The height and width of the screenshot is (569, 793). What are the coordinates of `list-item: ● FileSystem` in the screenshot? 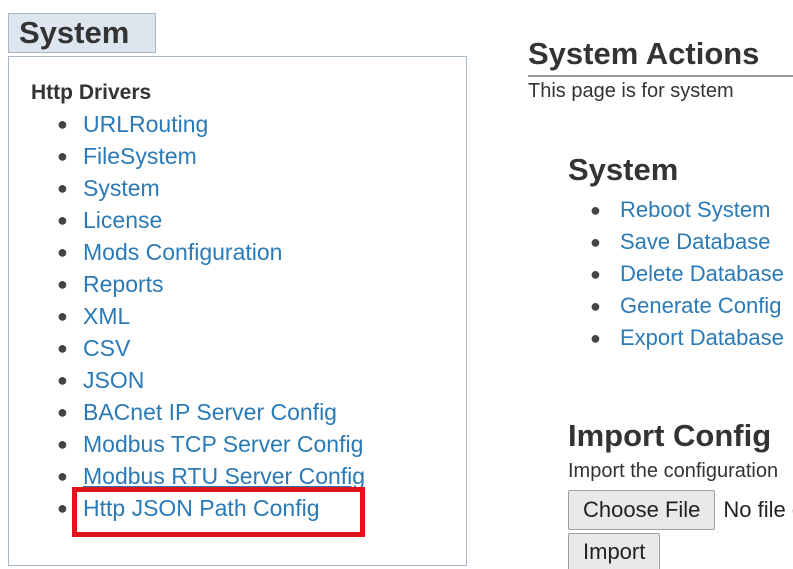 It's located at (198, 156).